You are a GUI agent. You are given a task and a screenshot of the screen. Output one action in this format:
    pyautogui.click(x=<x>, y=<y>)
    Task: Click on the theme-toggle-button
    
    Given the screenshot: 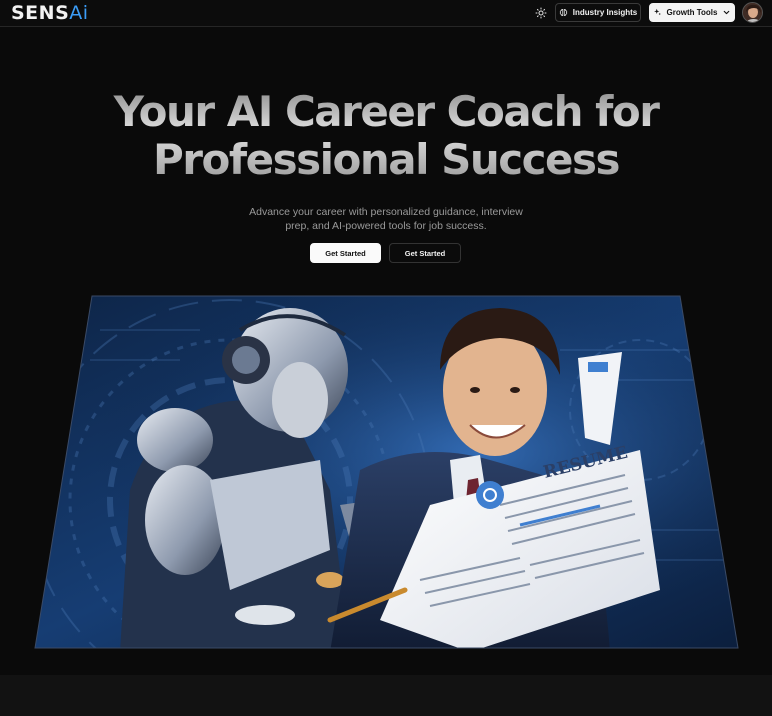 What is the action you would take?
    pyautogui.click(x=541, y=13)
    